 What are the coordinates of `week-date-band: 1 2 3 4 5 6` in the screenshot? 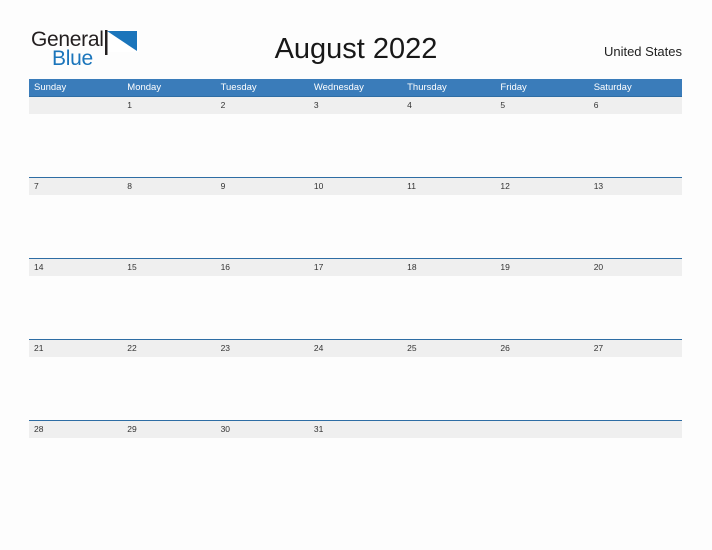 It's located at (355, 105).